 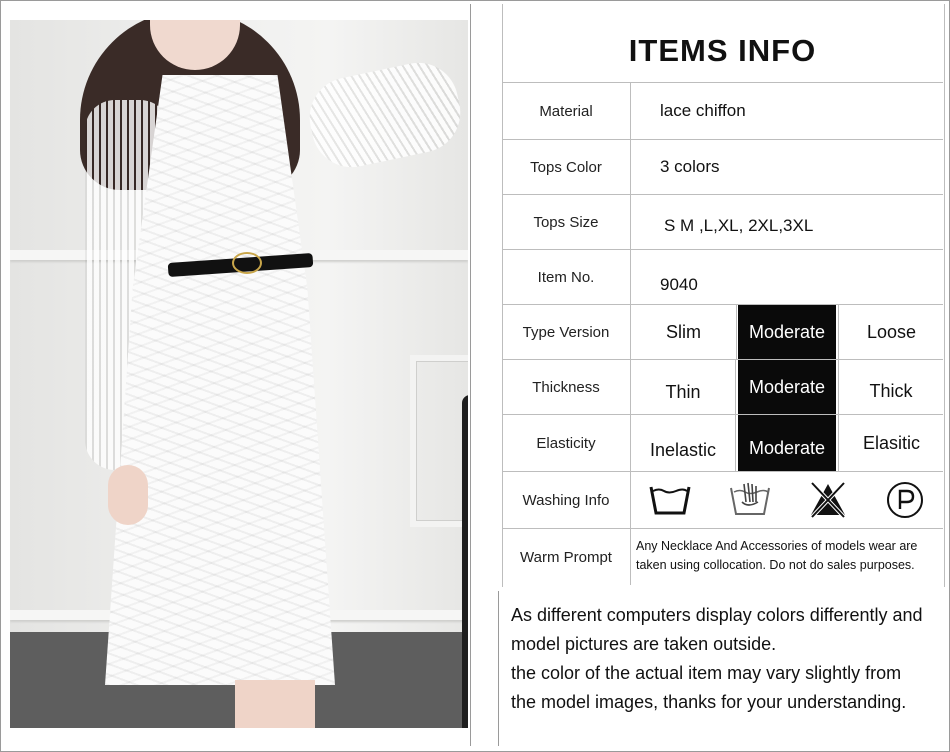 I want to click on row-elasticity: Elasticity Inelastic Moderate Elasitic, so click(x=722, y=443).